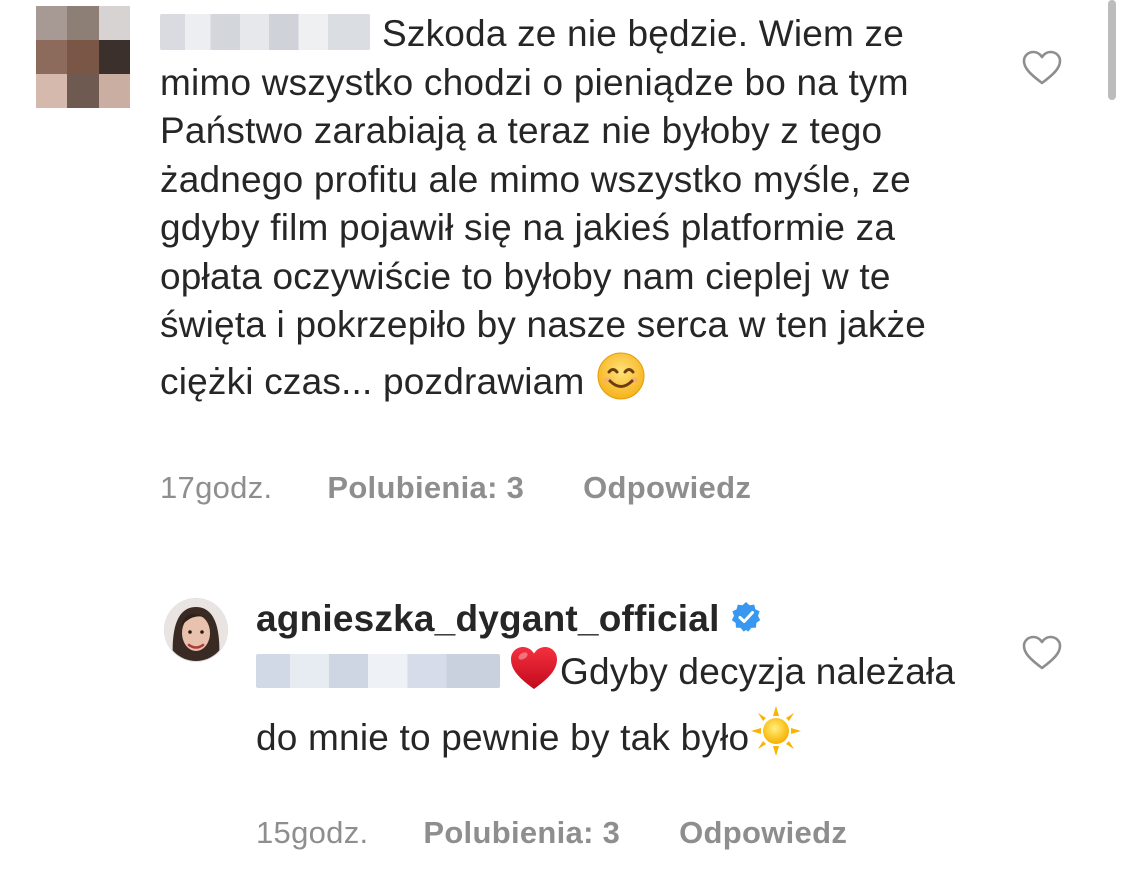 Image resolution: width=1125 pixels, height=880 pixels. Describe the element at coordinates (621, 382) in the screenshot. I see `smiling-face-icon` at that location.